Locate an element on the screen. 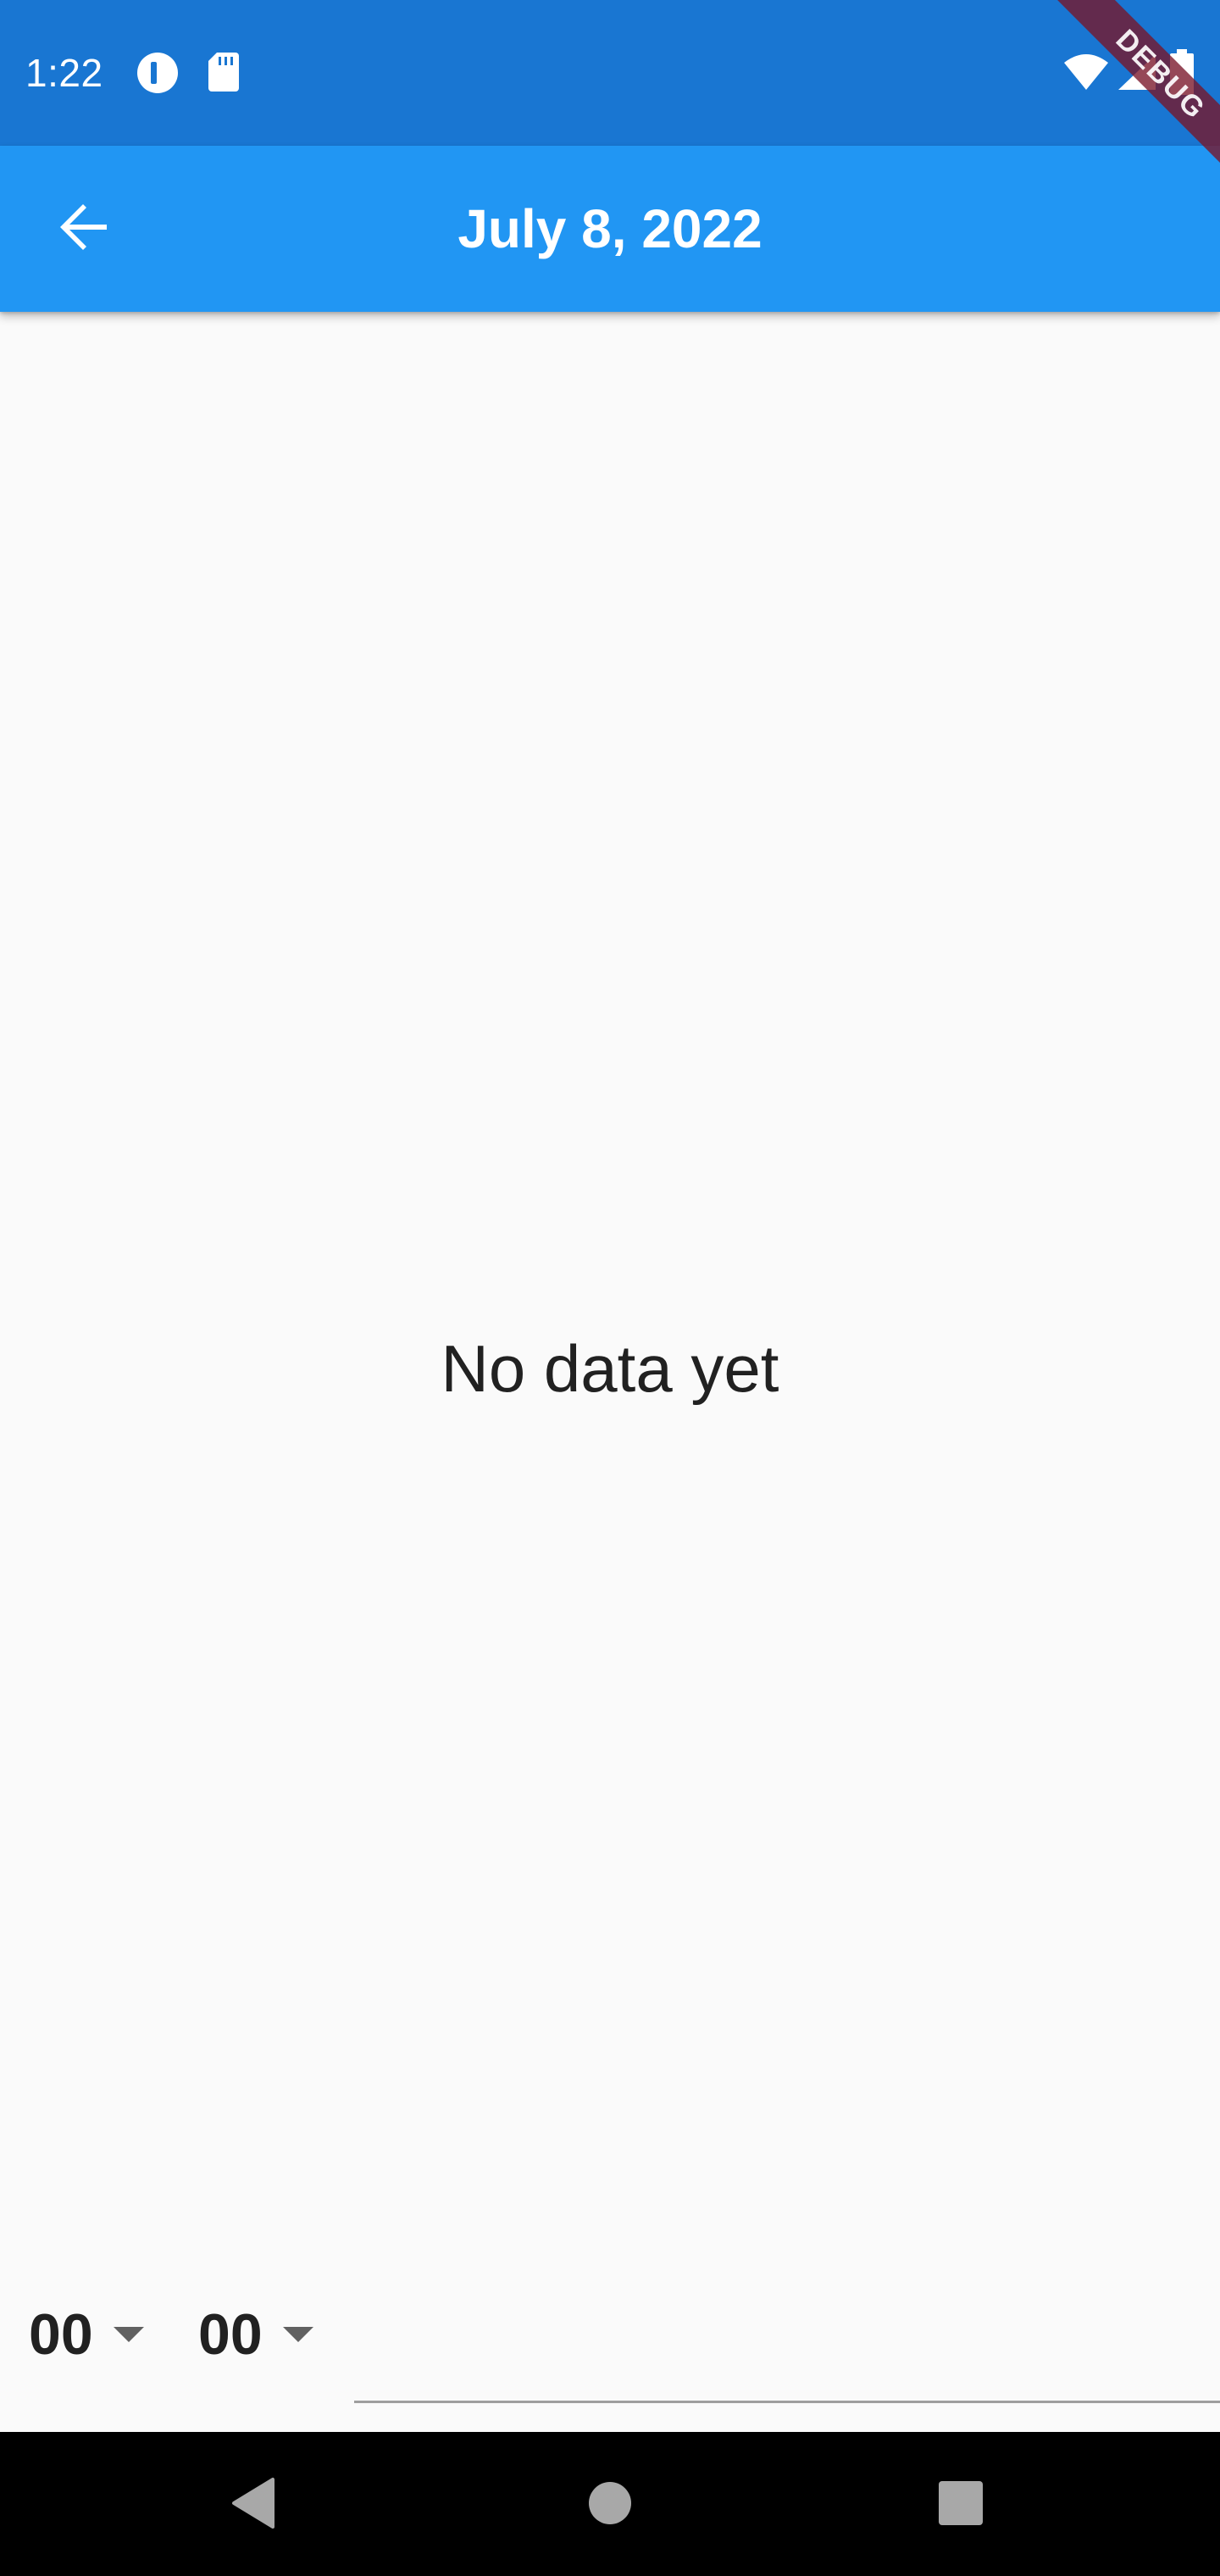 The height and width of the screenshot is (2576, 1220). data-saver-icon is located at coordinates (158, 73).